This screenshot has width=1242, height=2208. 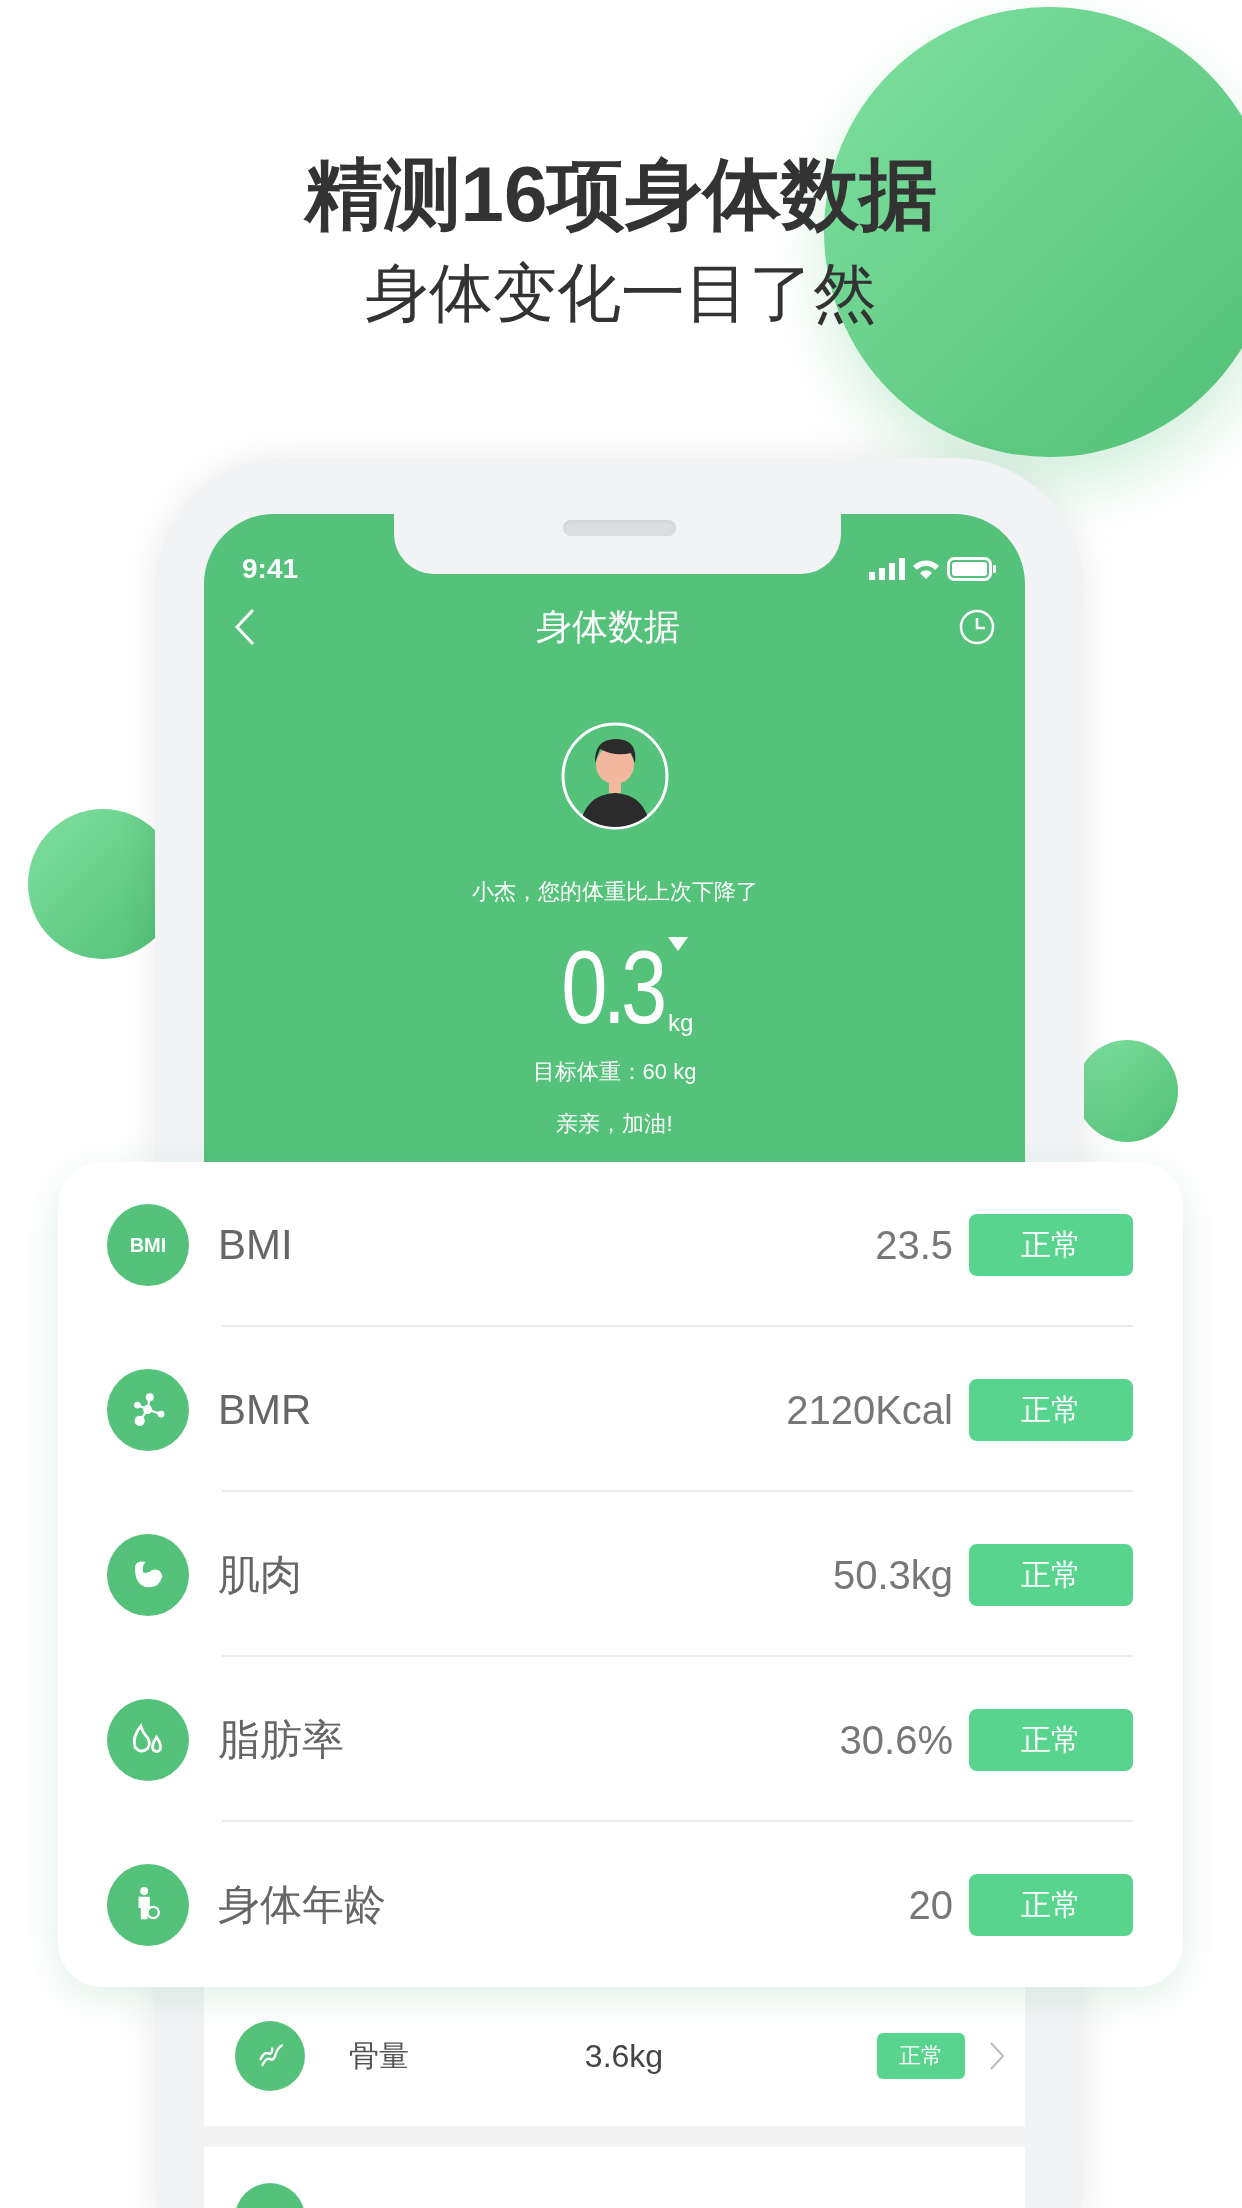 I want to click on metric-label: 身体年龄, so click(x=302, y=1905).